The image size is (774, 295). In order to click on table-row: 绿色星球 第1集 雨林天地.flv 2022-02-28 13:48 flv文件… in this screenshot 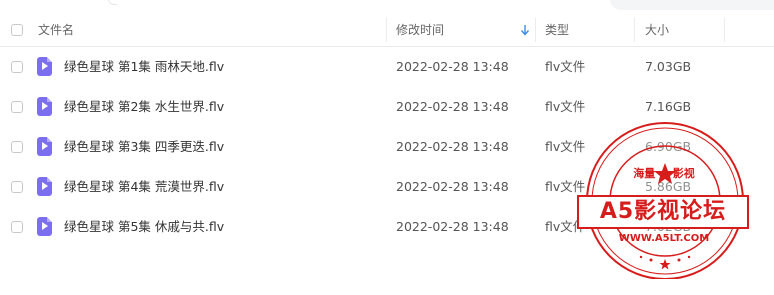, I will do `click(387, 67)`.